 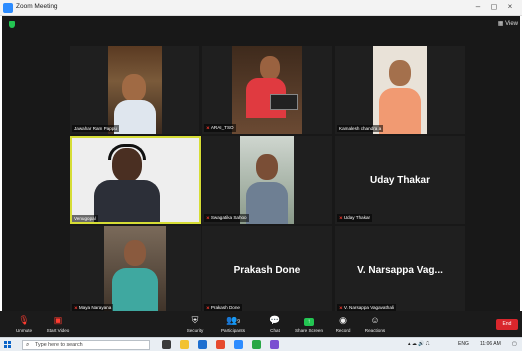 I want to click on system-tray-icons: ▴ ☁ 🔊 ⎍, so click(x=418, y=344).